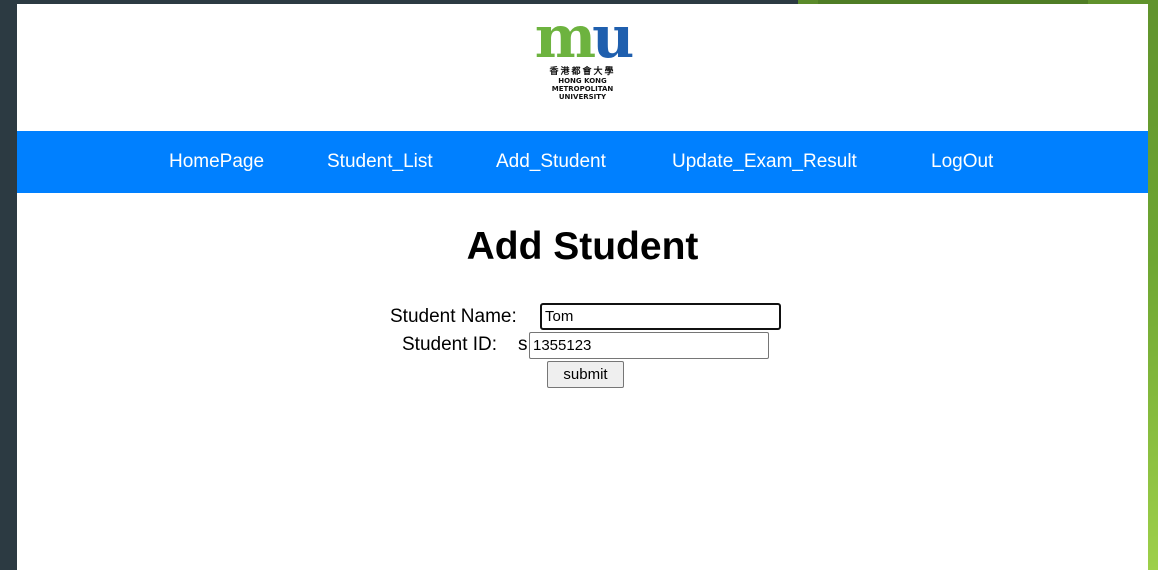 The image size is (1158, 570). Describe the element at coordinates (613, 37) in the screenshot. I see `logo-mark-u: u` at that location.